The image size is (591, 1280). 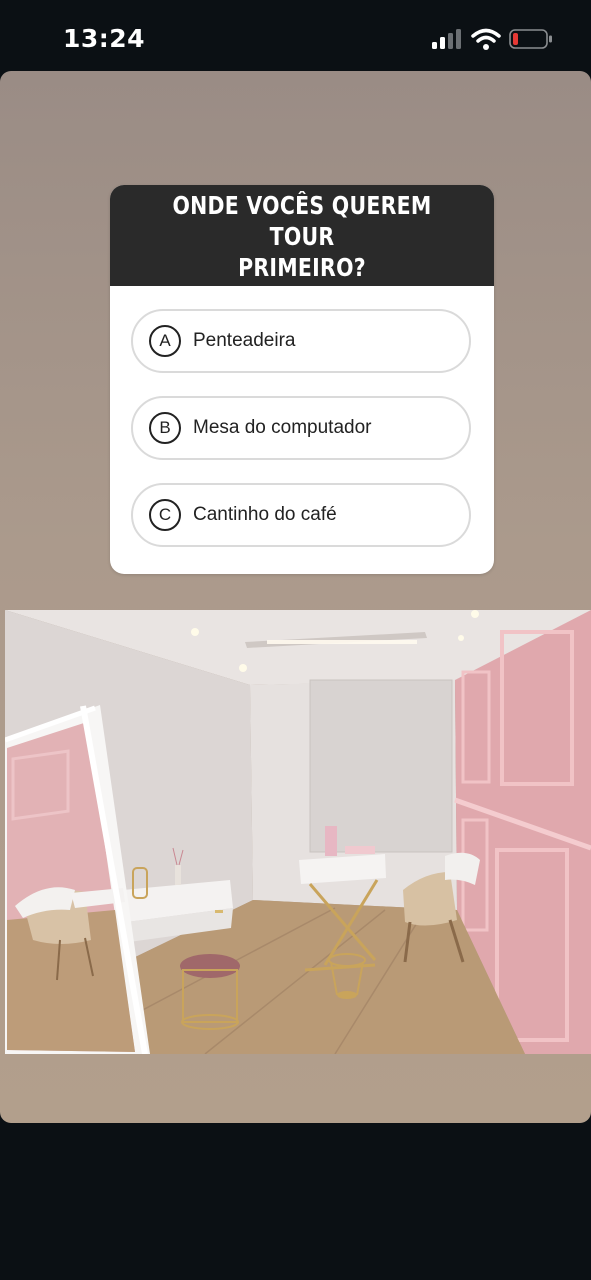 I want to click on cellular-signal-icon, so click(x=446, y=39).